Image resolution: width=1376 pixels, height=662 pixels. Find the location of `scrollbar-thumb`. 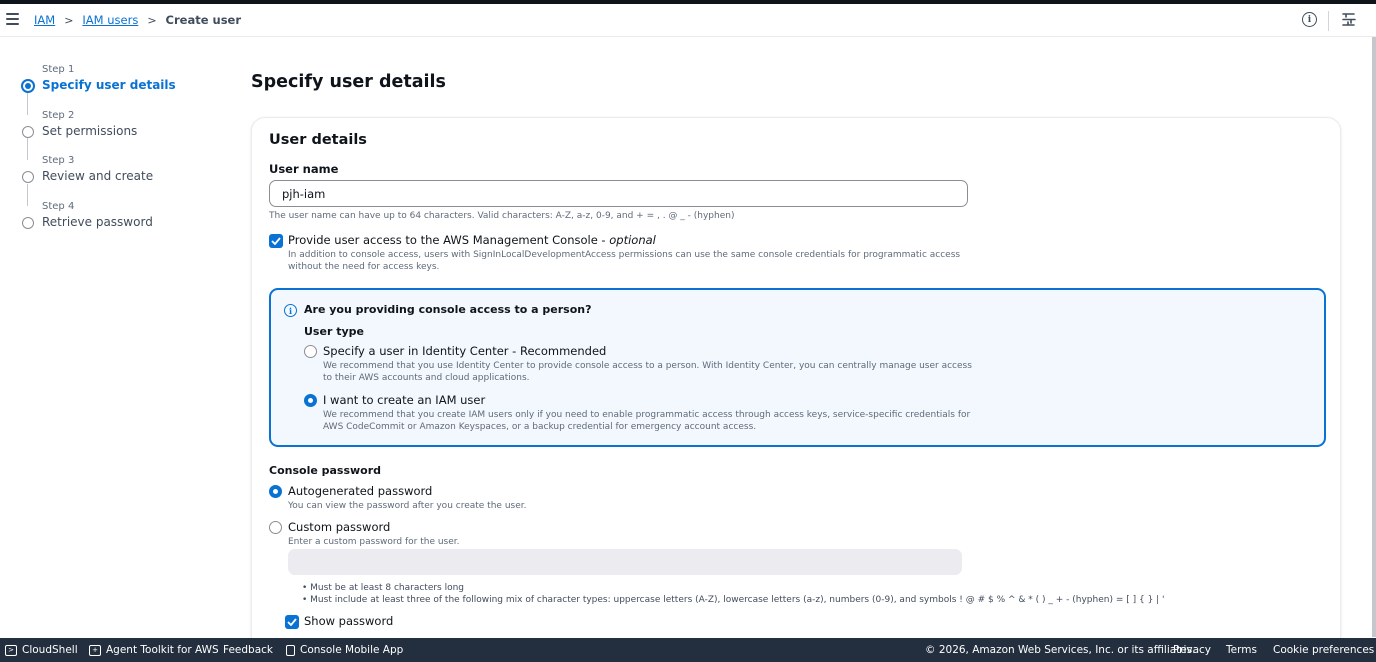

scrollbar-thumb is located at coordinates (1374, 337).